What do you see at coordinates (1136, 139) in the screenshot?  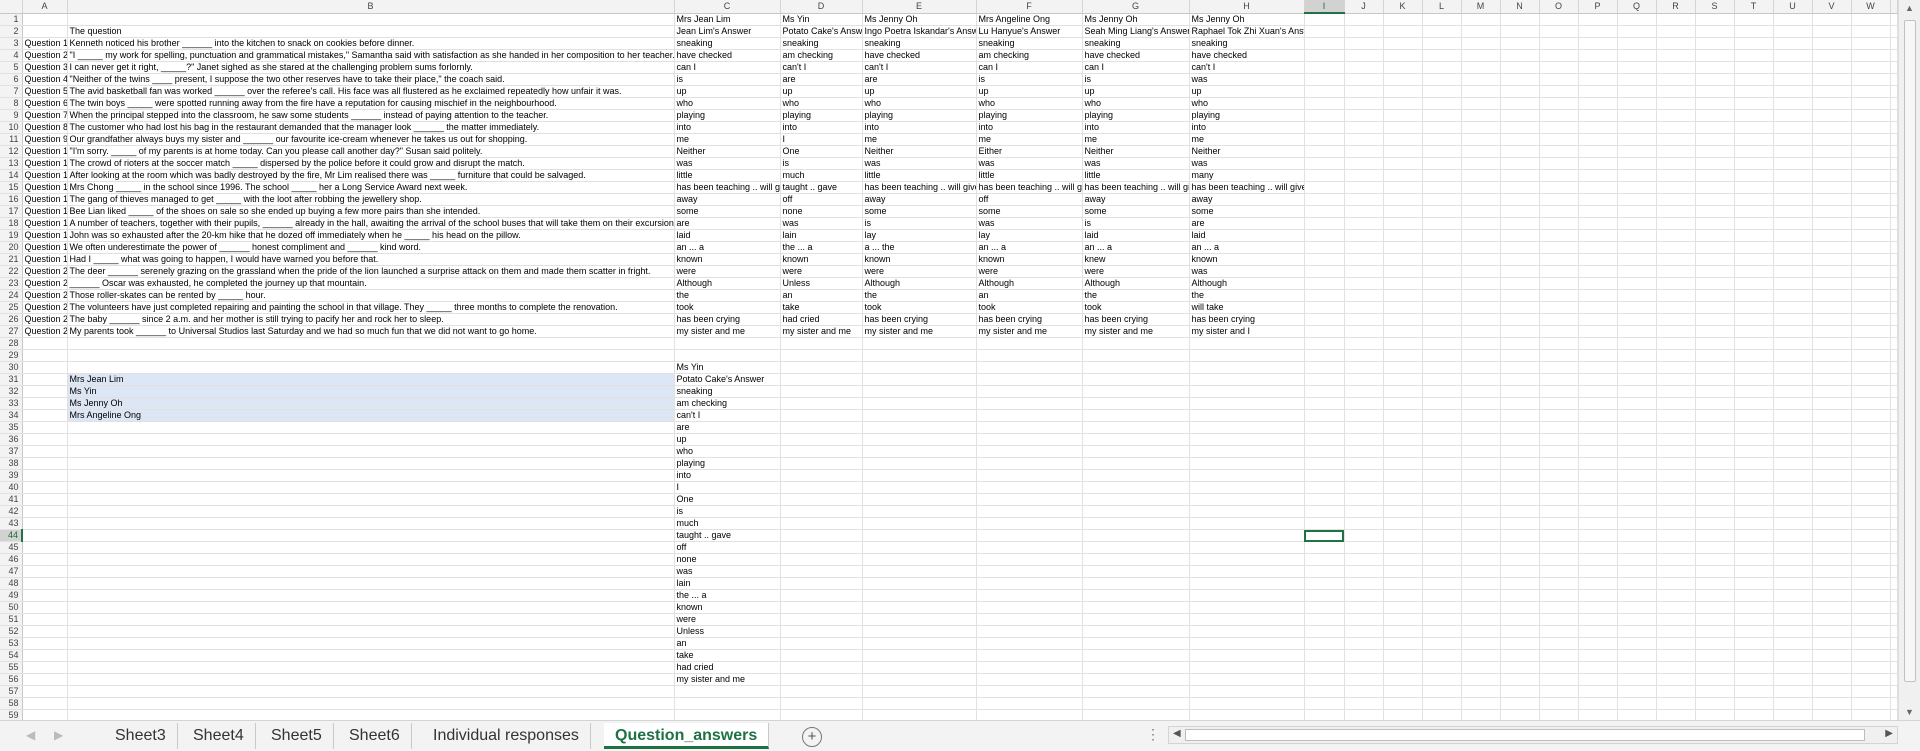 I see `cell-g11: me` at bounding box center [1136, 139].